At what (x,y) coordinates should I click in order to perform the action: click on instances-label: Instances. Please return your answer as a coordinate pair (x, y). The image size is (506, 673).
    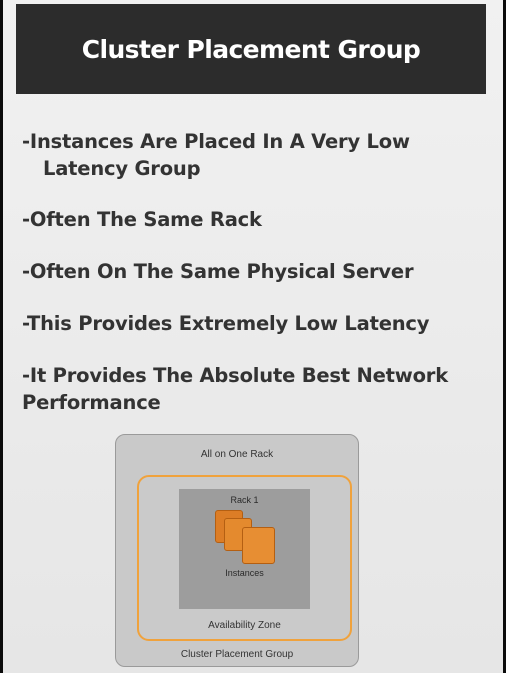
    Looking at the image, I should click on (244, 573).